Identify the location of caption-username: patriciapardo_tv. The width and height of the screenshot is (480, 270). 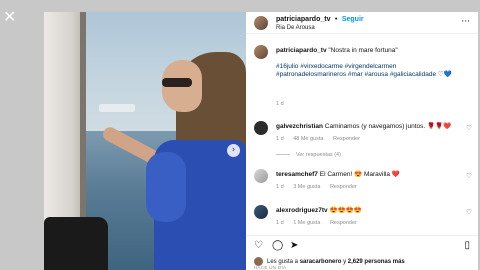
(301, 50).